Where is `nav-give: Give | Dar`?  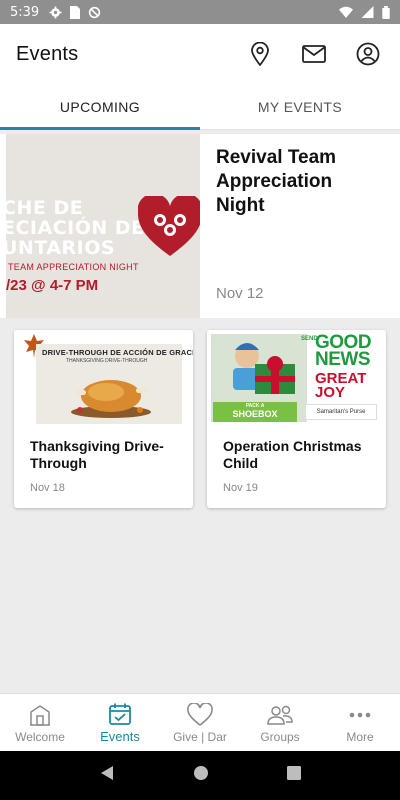
nav-give: Give | Dar is located at coordinates (200, 722).